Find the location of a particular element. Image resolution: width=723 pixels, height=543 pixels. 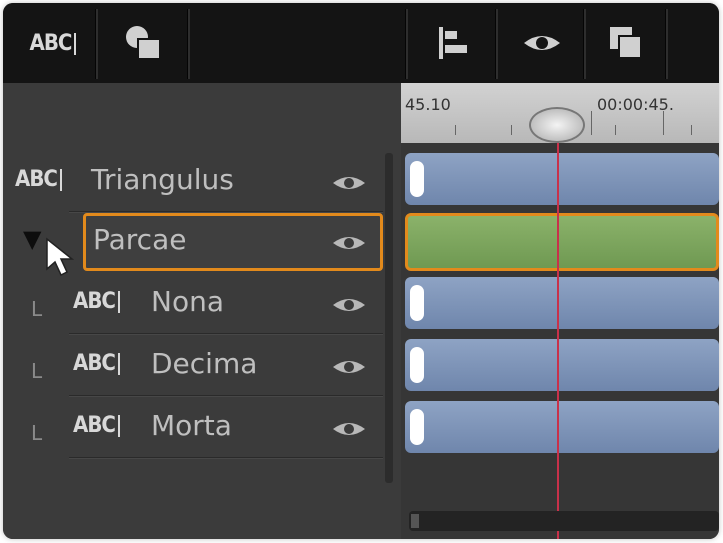

align-button is located at coordinates (453, 43).